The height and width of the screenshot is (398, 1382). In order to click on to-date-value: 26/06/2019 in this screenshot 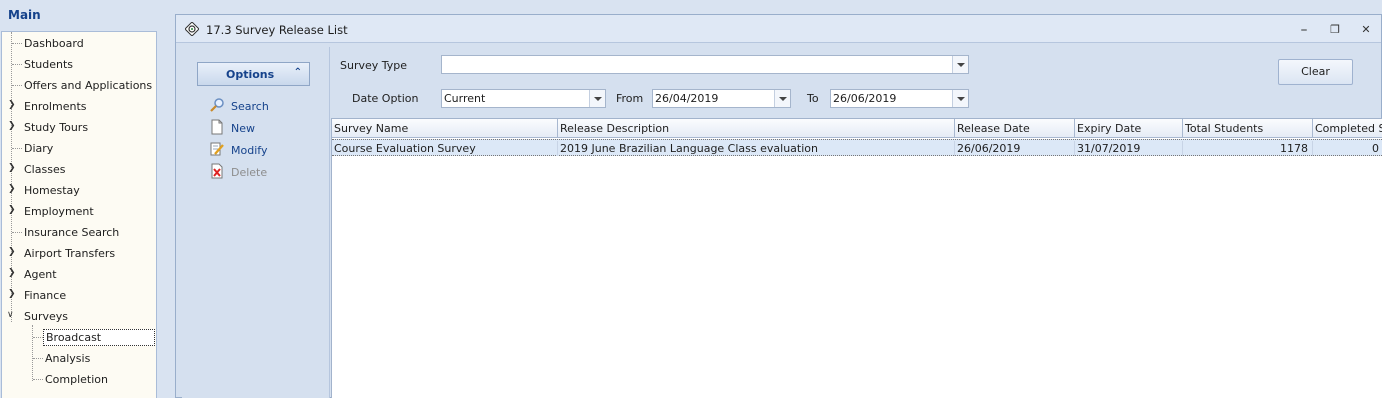, I will do `click(865, 98)`.